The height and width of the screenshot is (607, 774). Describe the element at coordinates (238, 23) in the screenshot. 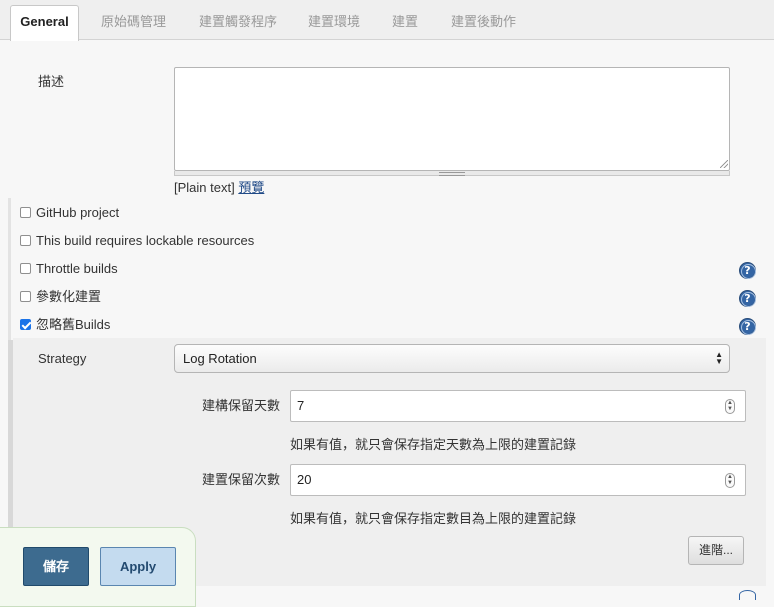

I see `tab-build-triggers: 建置觸發程序` at that location.